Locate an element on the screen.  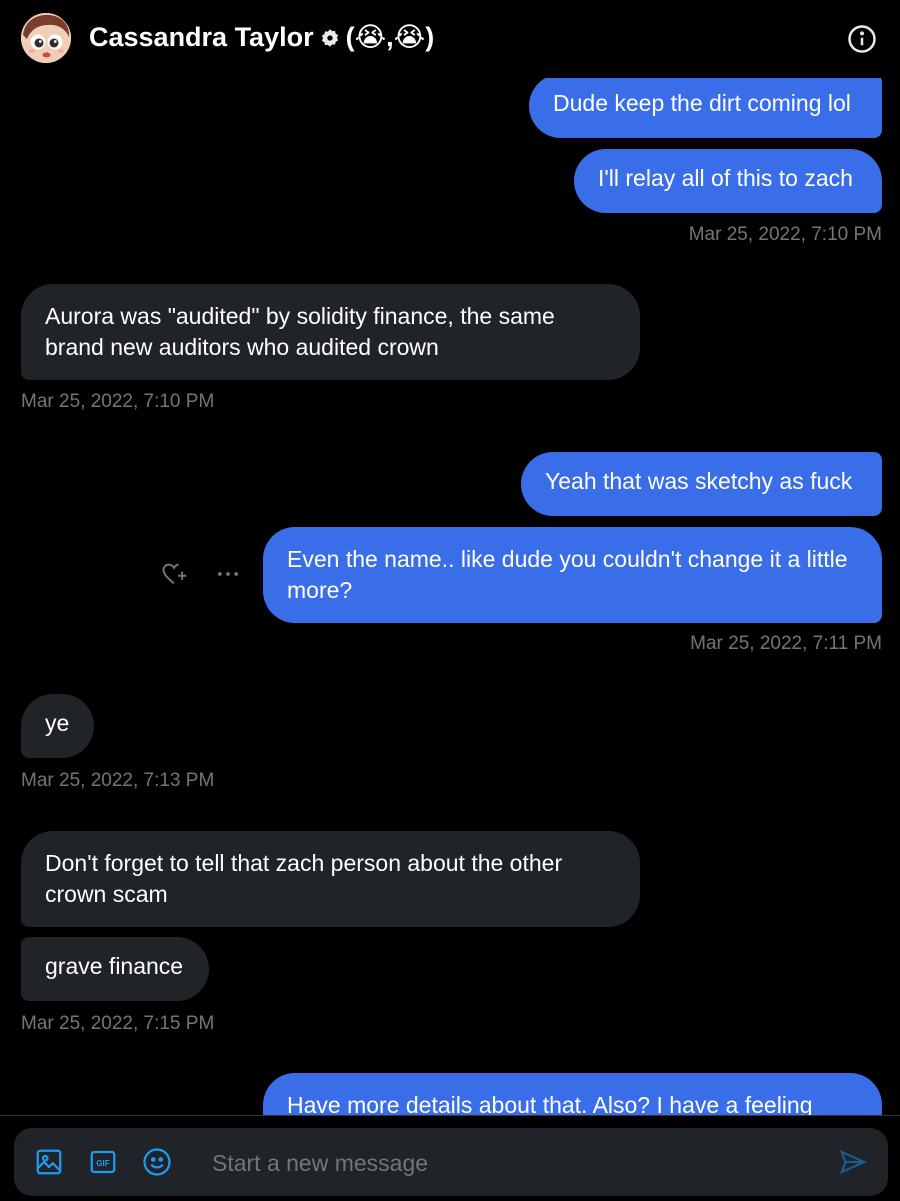
emoji-icon is located at coordinates (157, 1162).